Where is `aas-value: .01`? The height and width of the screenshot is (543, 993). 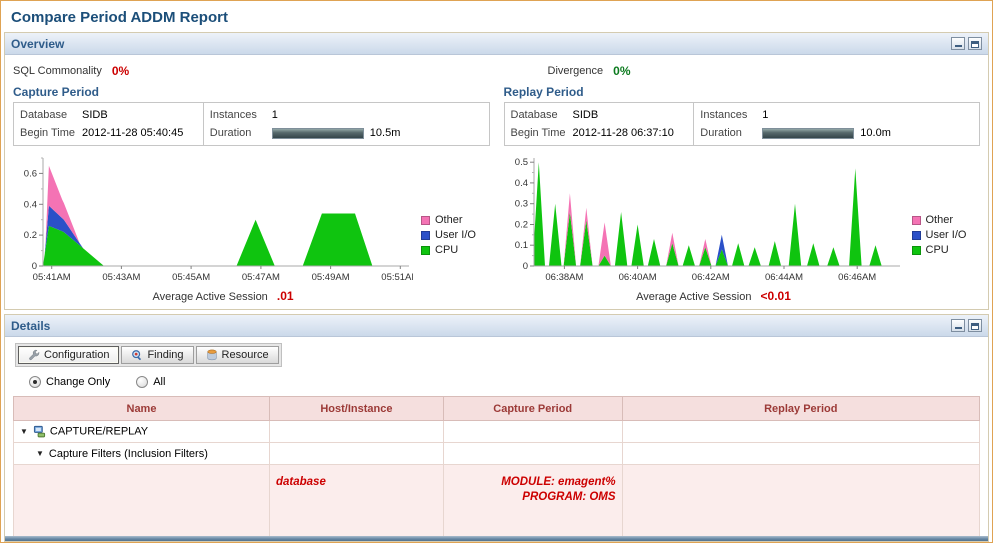 aas-value: .01 is located at coordinates (285, 296).